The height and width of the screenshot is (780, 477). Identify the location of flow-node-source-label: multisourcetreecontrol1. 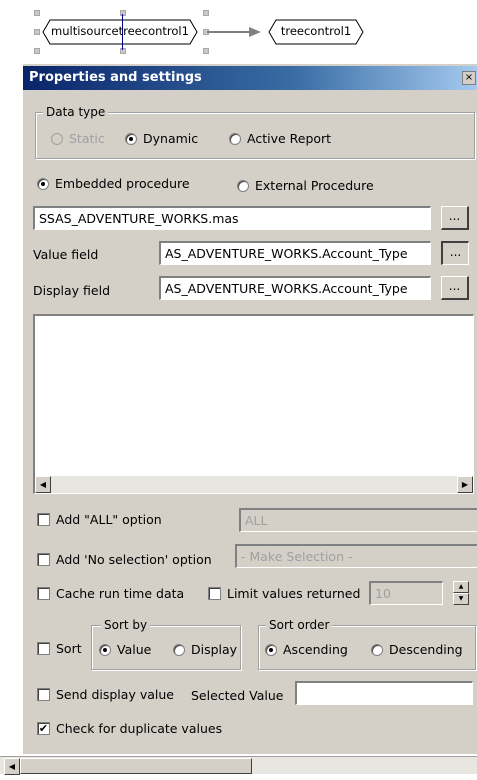
(120, 31).